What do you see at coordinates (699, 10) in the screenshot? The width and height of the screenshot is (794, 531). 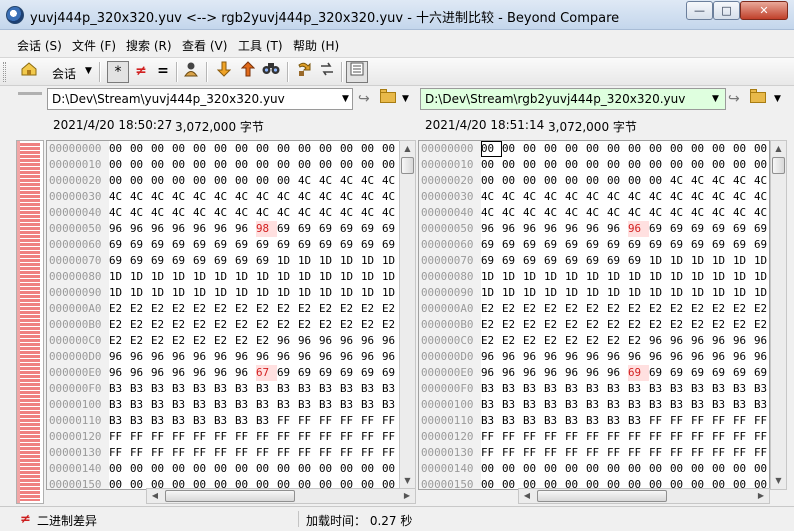 I see `minimize-button: —` at bounding box center [699, 10].